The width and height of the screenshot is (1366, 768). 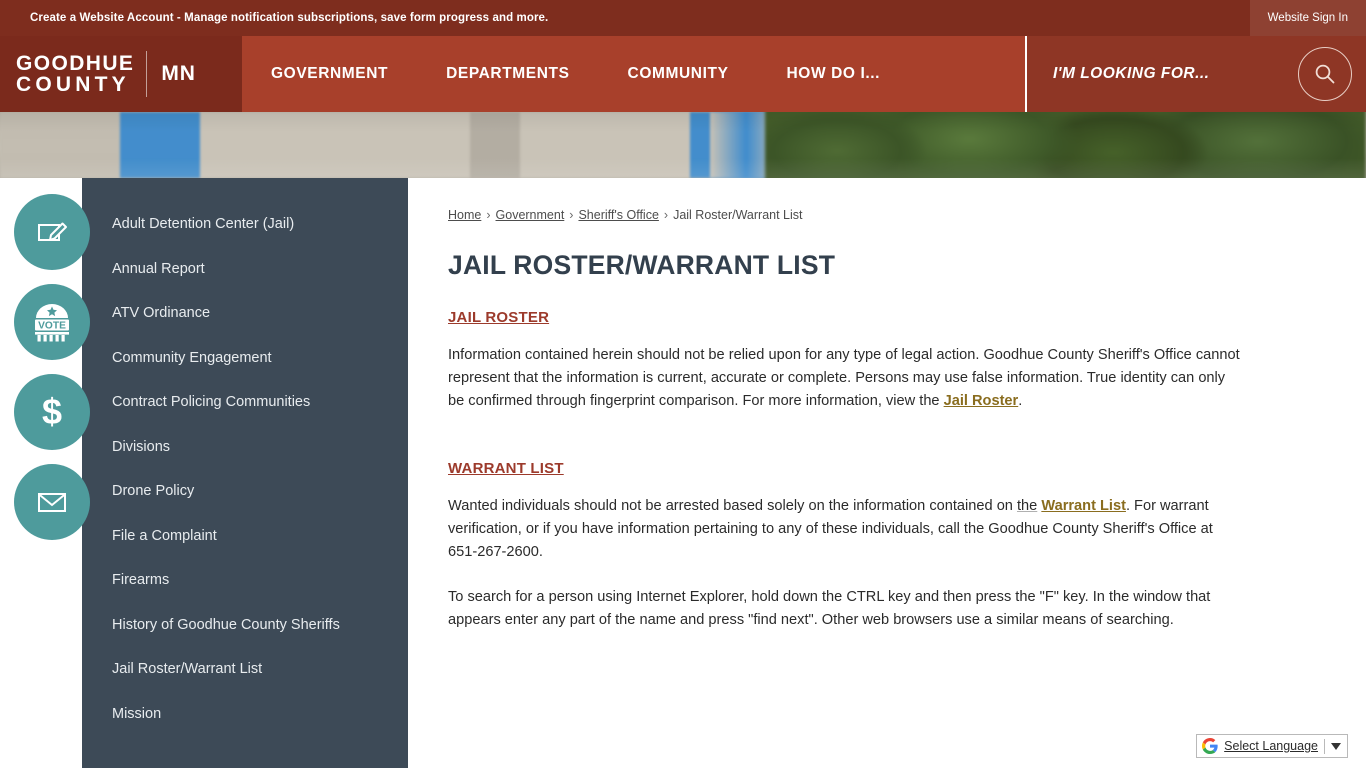 I want to click on page-title: JAIL ROSTER/WARRANT LIST, so click(x=642, y=265).